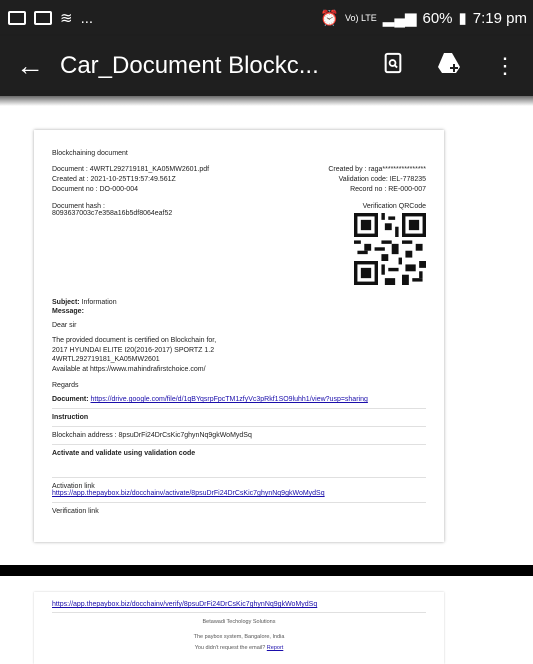 This screenshot has height=664, width=533. What do you see at coordinates (499, 18) in the screenshot?
I see `clock: 7:19 pm` at bounding box center [499, 18].